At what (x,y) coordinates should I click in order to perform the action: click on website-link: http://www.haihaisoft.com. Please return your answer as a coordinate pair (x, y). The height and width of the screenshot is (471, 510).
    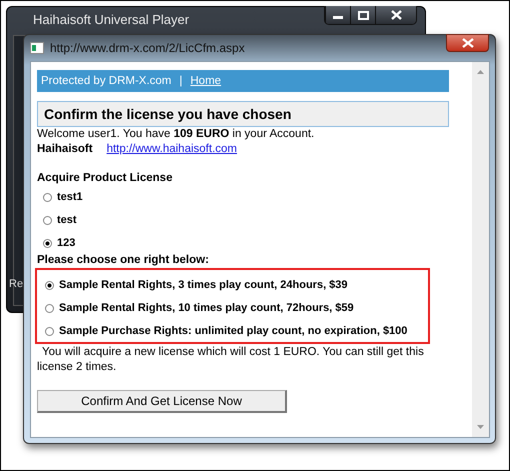
    Looking at the image, I should click on (171, 149).